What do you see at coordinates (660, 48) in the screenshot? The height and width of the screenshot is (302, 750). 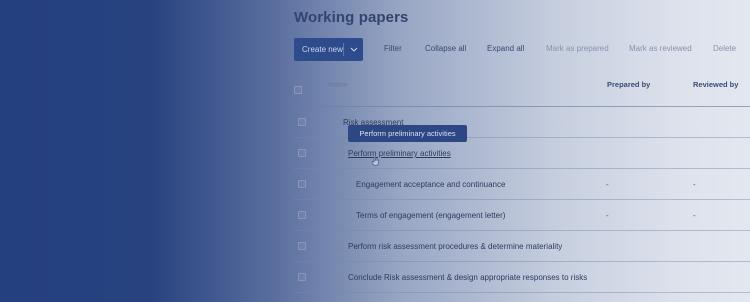 I see `mark-as-reviewed-button: Mark as reviewed` at bounding box center [660, 48].